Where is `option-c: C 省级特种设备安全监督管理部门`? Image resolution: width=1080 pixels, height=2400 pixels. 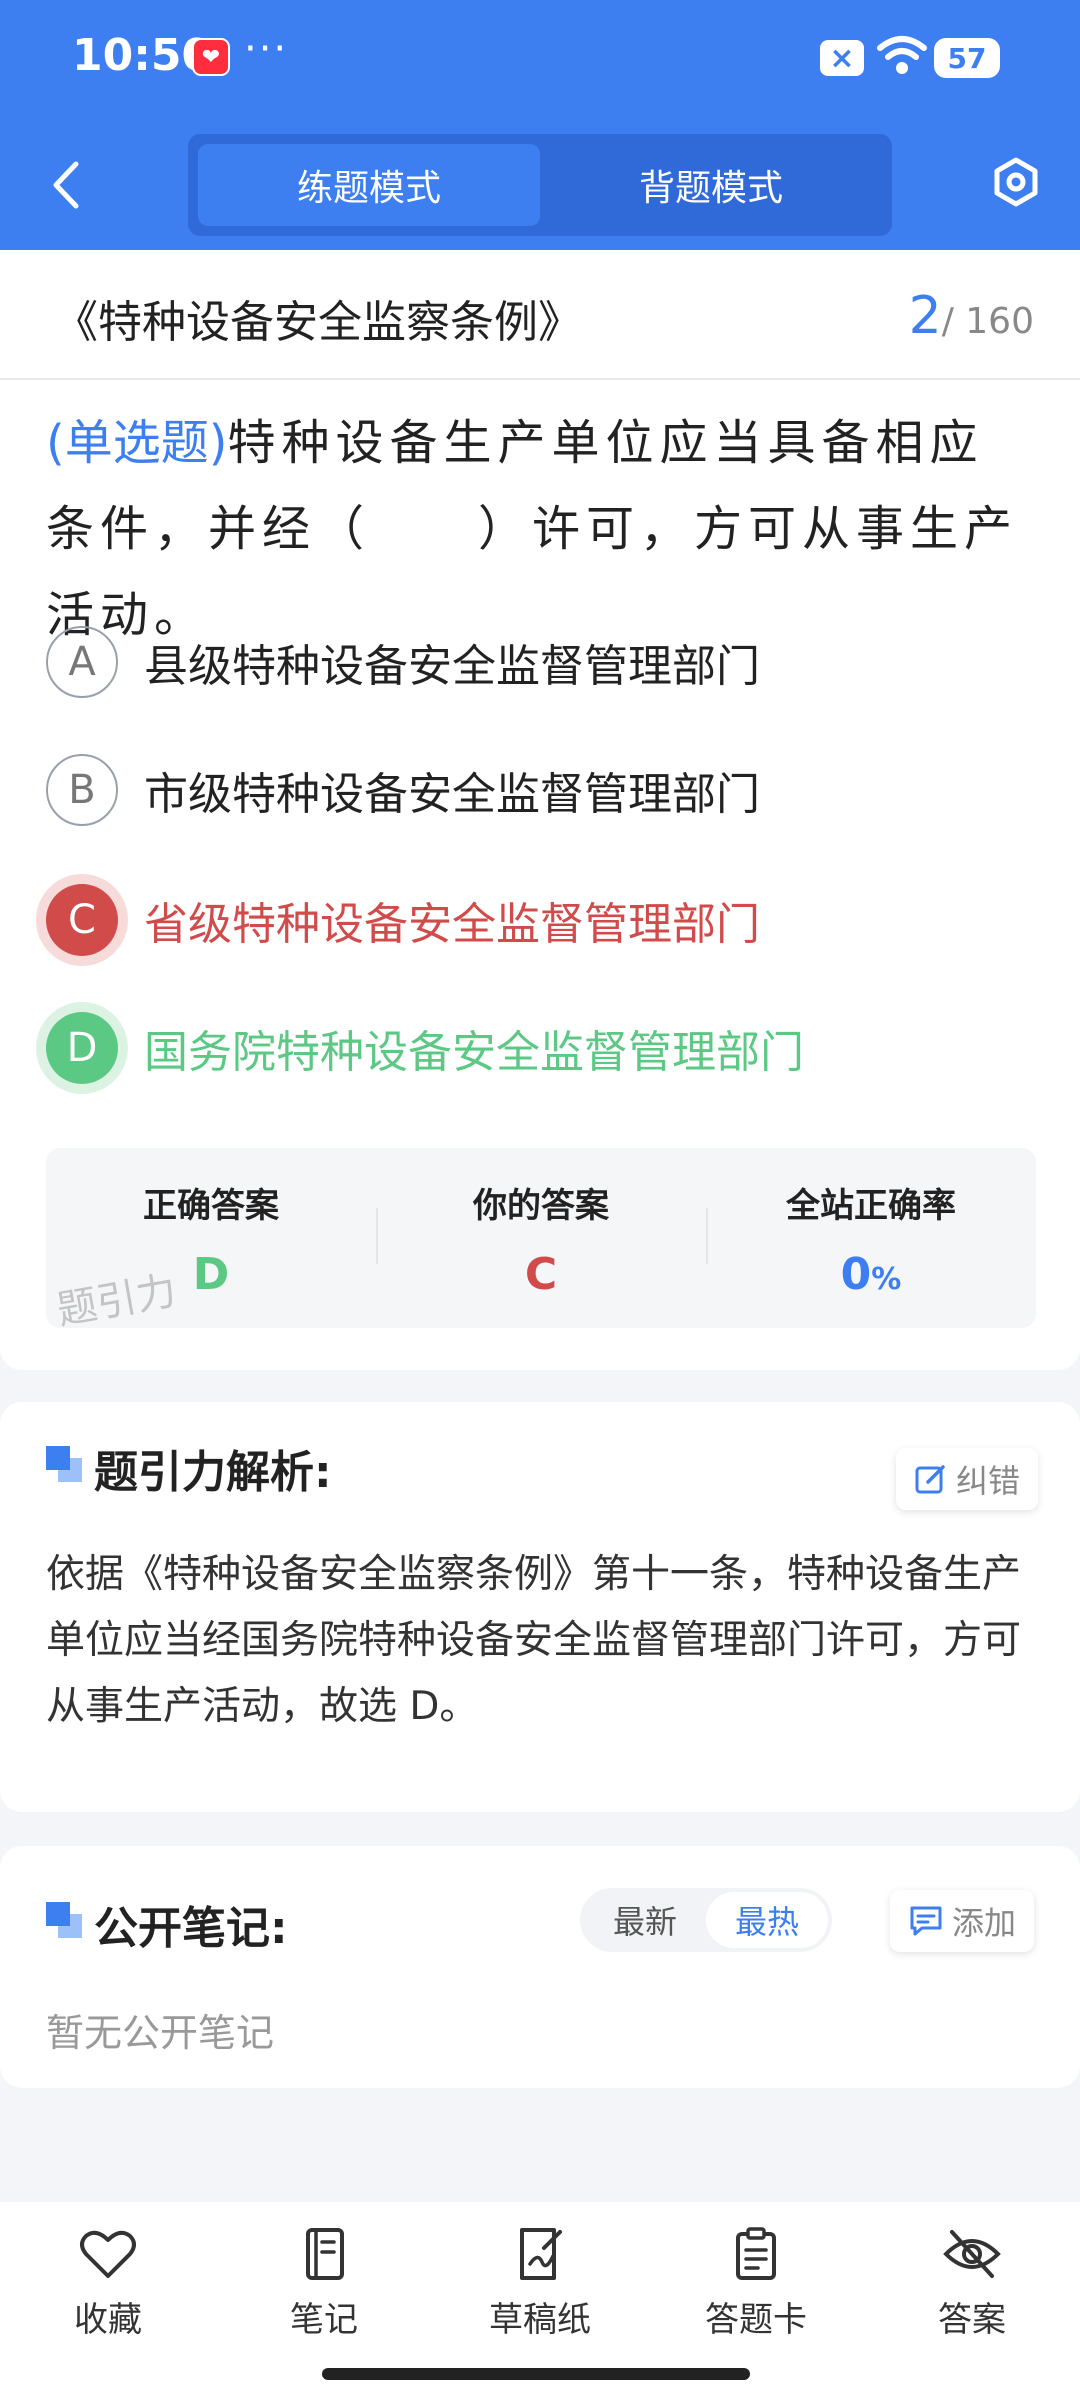 option-c: C 省级特种设备安全监督管理部门 is located at coordinates (541, 920).